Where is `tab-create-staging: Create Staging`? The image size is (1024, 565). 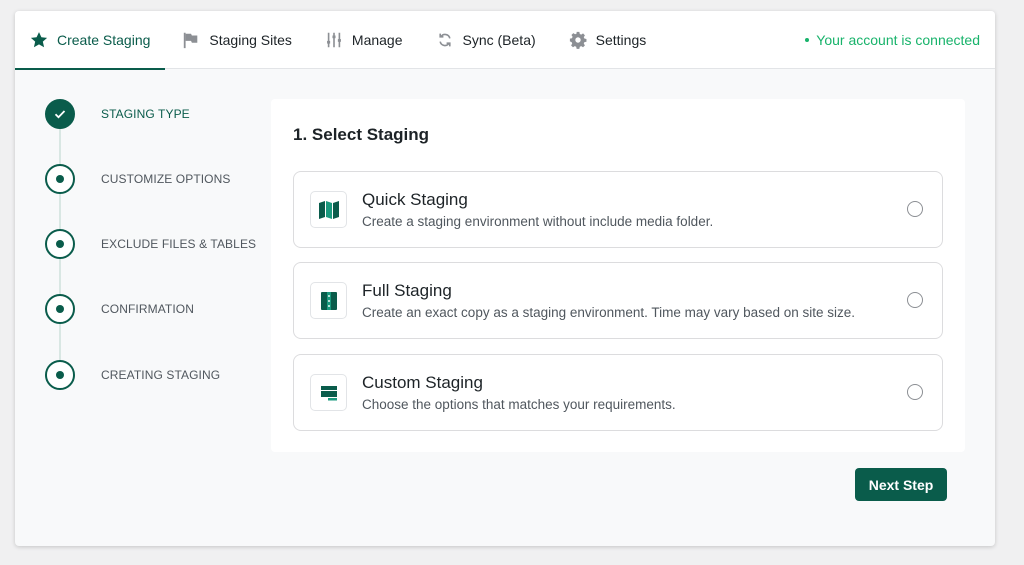 tab-create-staging: Create Staging is located at coordinates (90, 40).